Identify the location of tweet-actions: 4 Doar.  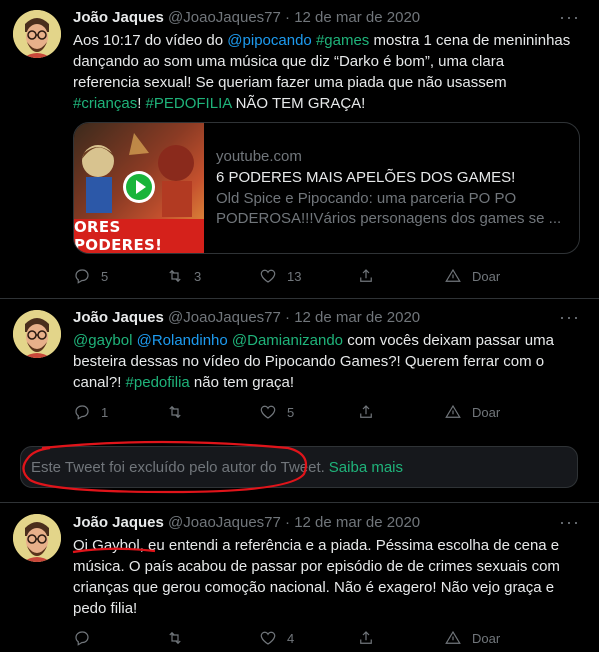
(293, 638).